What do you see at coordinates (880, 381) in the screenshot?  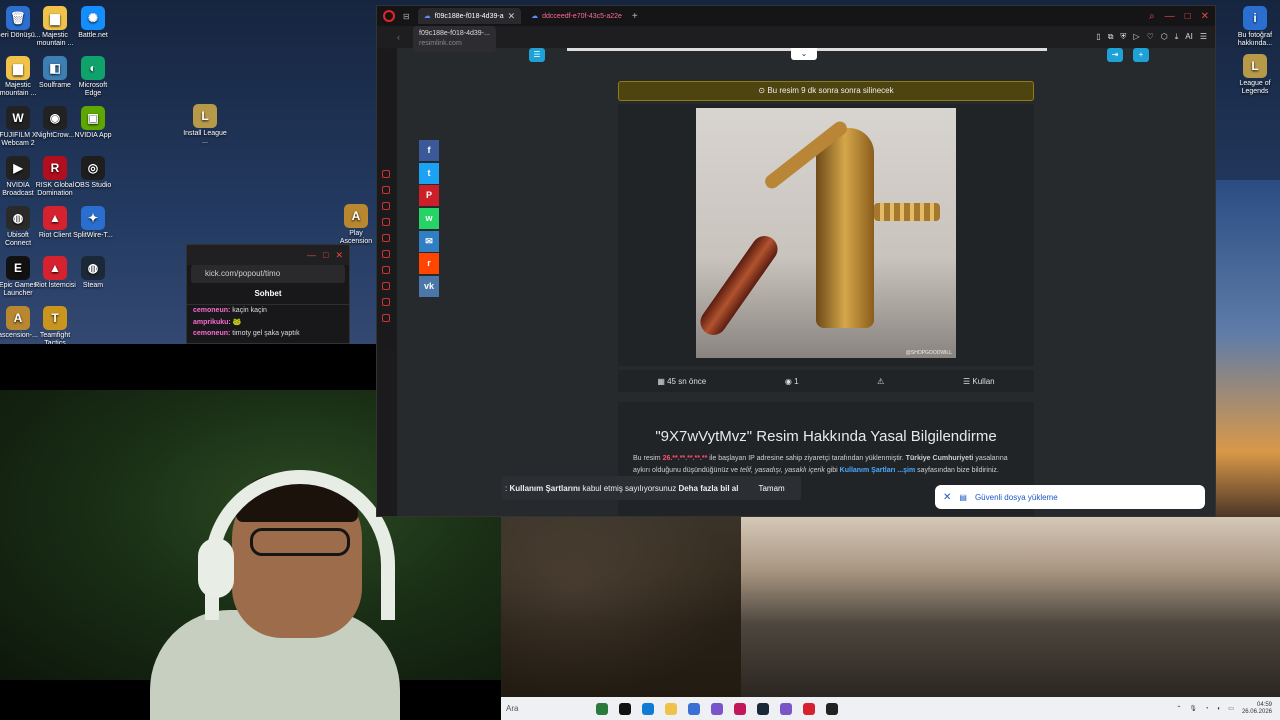 I see `report-icon: ⚠` at bounding box center [880, 381].